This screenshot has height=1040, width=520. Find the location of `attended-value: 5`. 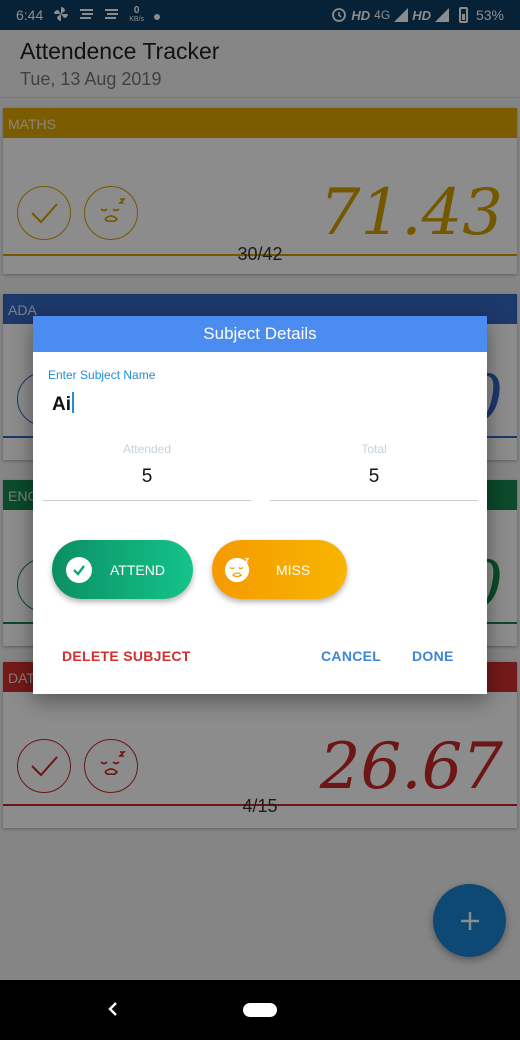

attended-value: 5 is located at coordinates (147, 477).